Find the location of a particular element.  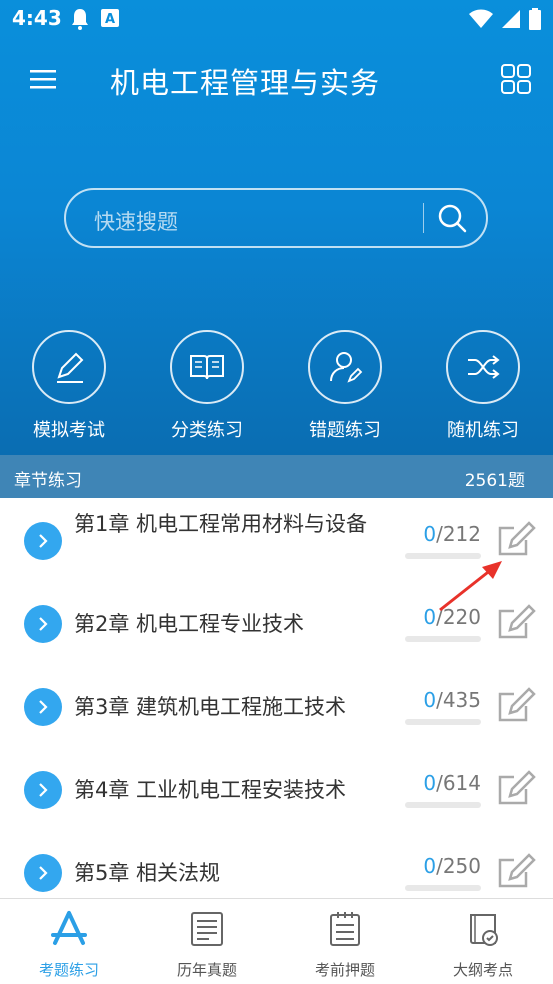

section-header: 章节练习 2561题 is located at coordinates (276, 476).